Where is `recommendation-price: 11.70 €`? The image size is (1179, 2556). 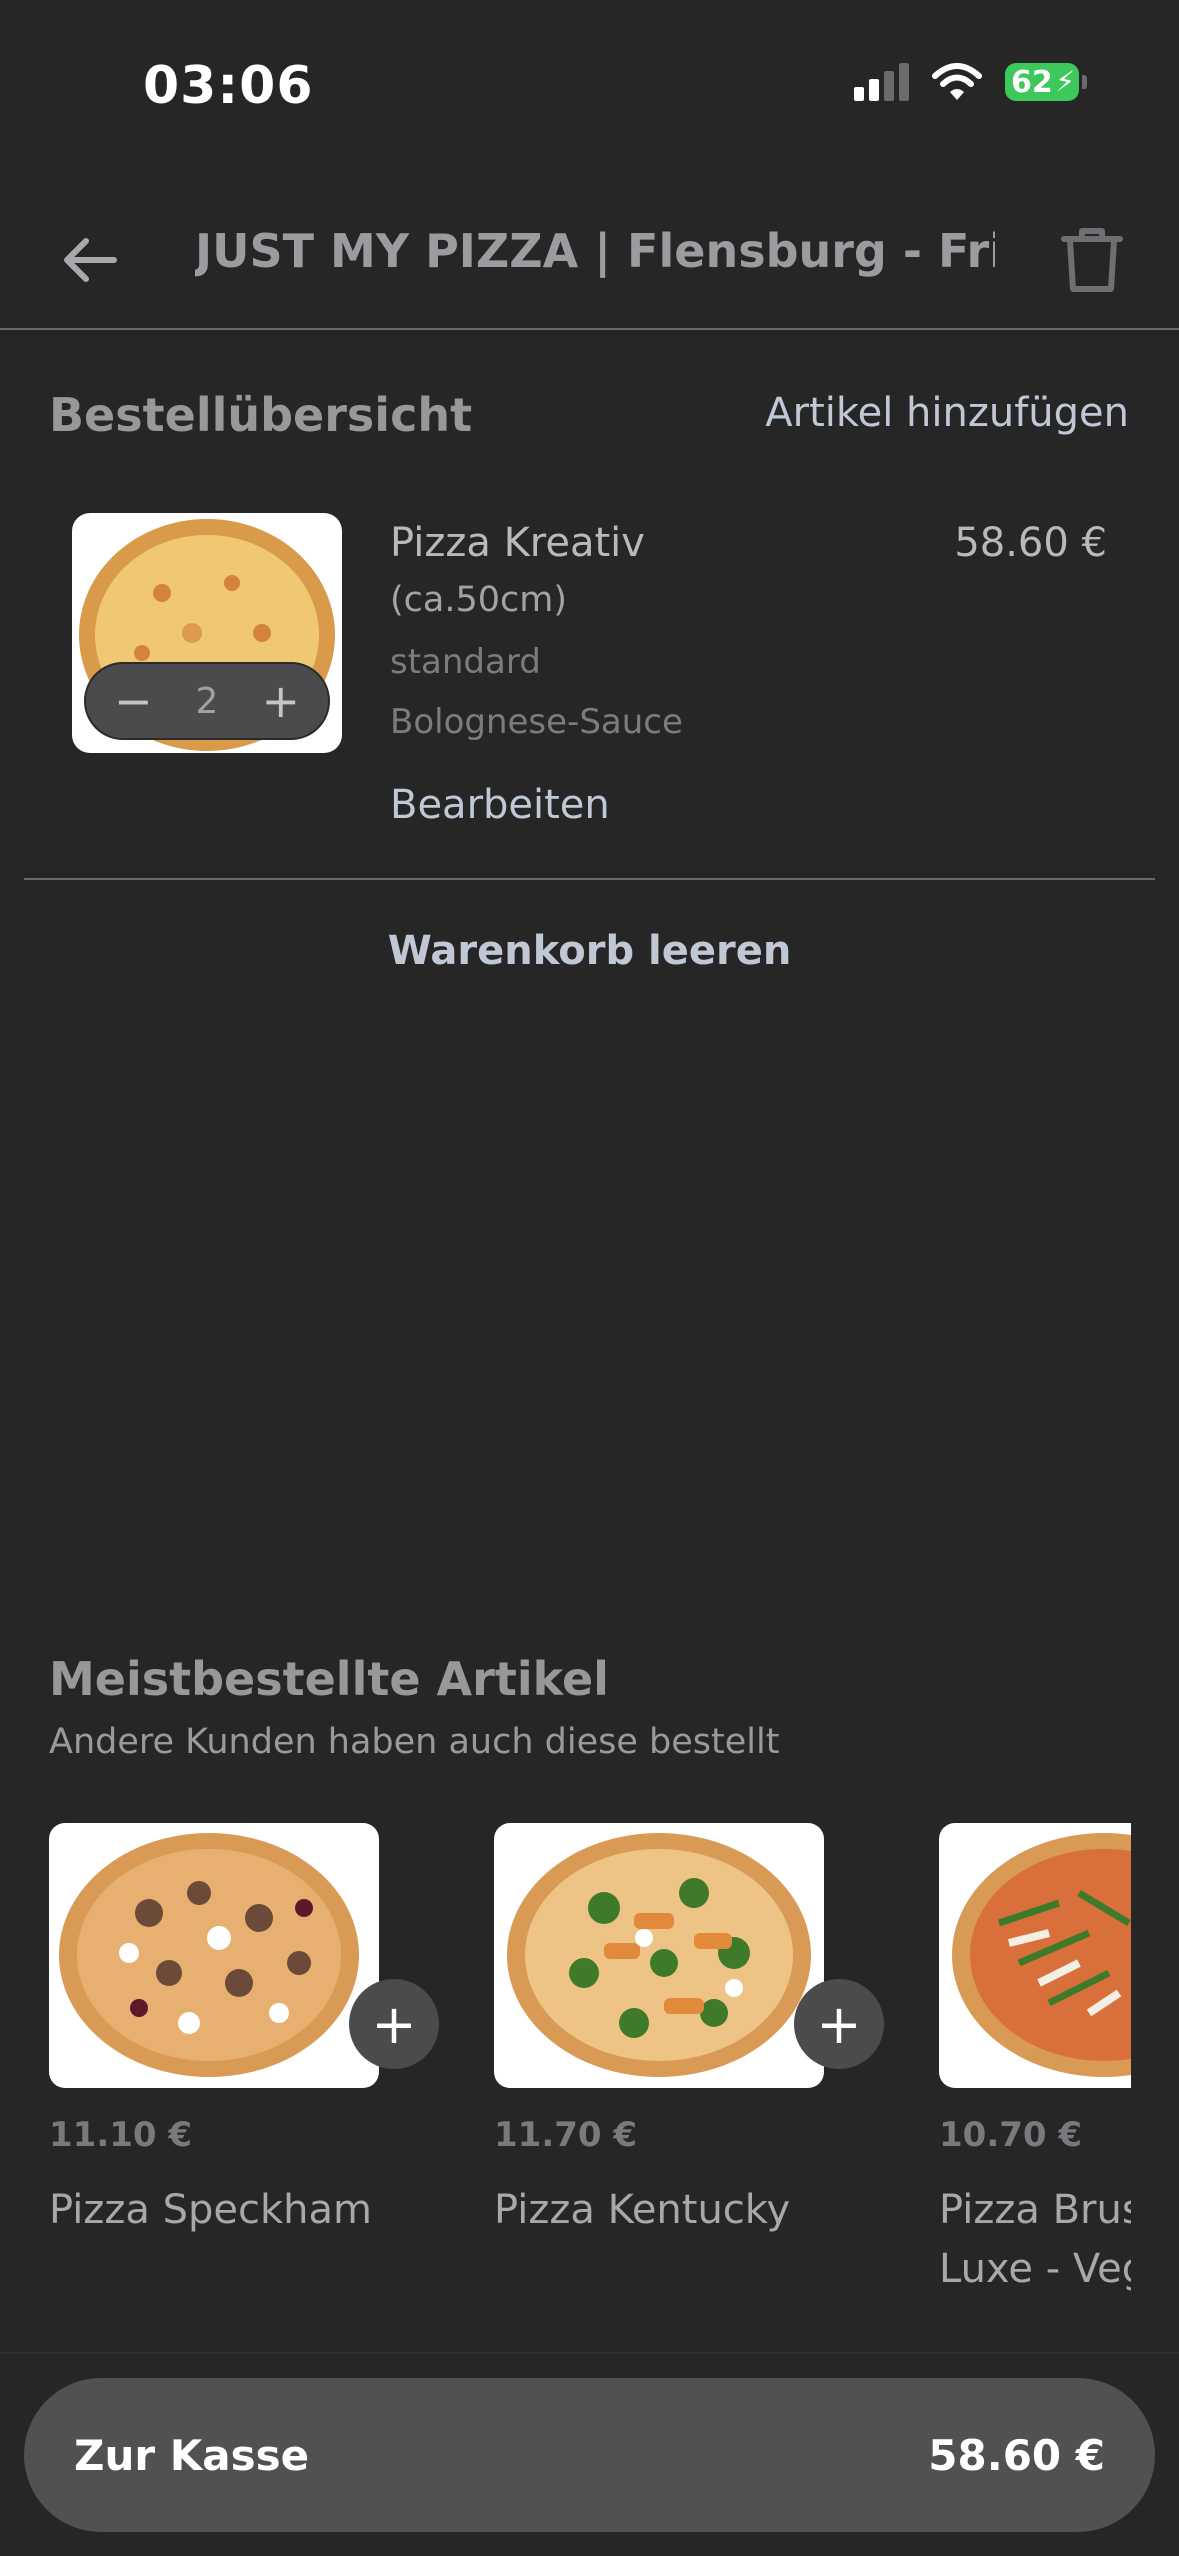
recommendation-price: 11.70 € is located at coordinates (566, 2135).